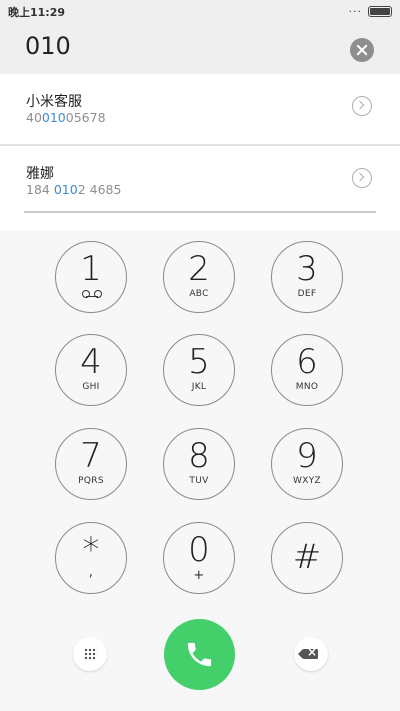 The height and width of the screenshot is (711, 400). What do you see at coordinates (91, 362) in the screenshot?
I see `key-digit: 4` at bounding box center [91, 362].